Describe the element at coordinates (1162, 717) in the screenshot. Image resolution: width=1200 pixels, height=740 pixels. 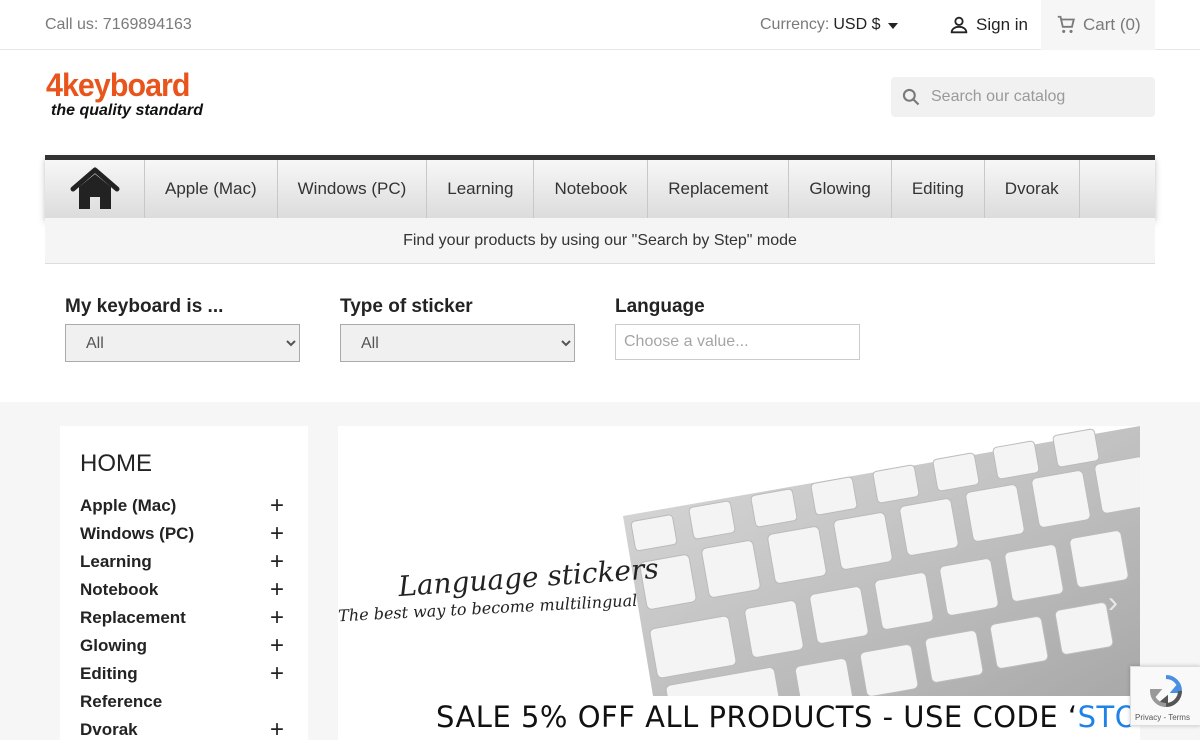
I see `recaptcha-links: Privacy - Terms` at that location.